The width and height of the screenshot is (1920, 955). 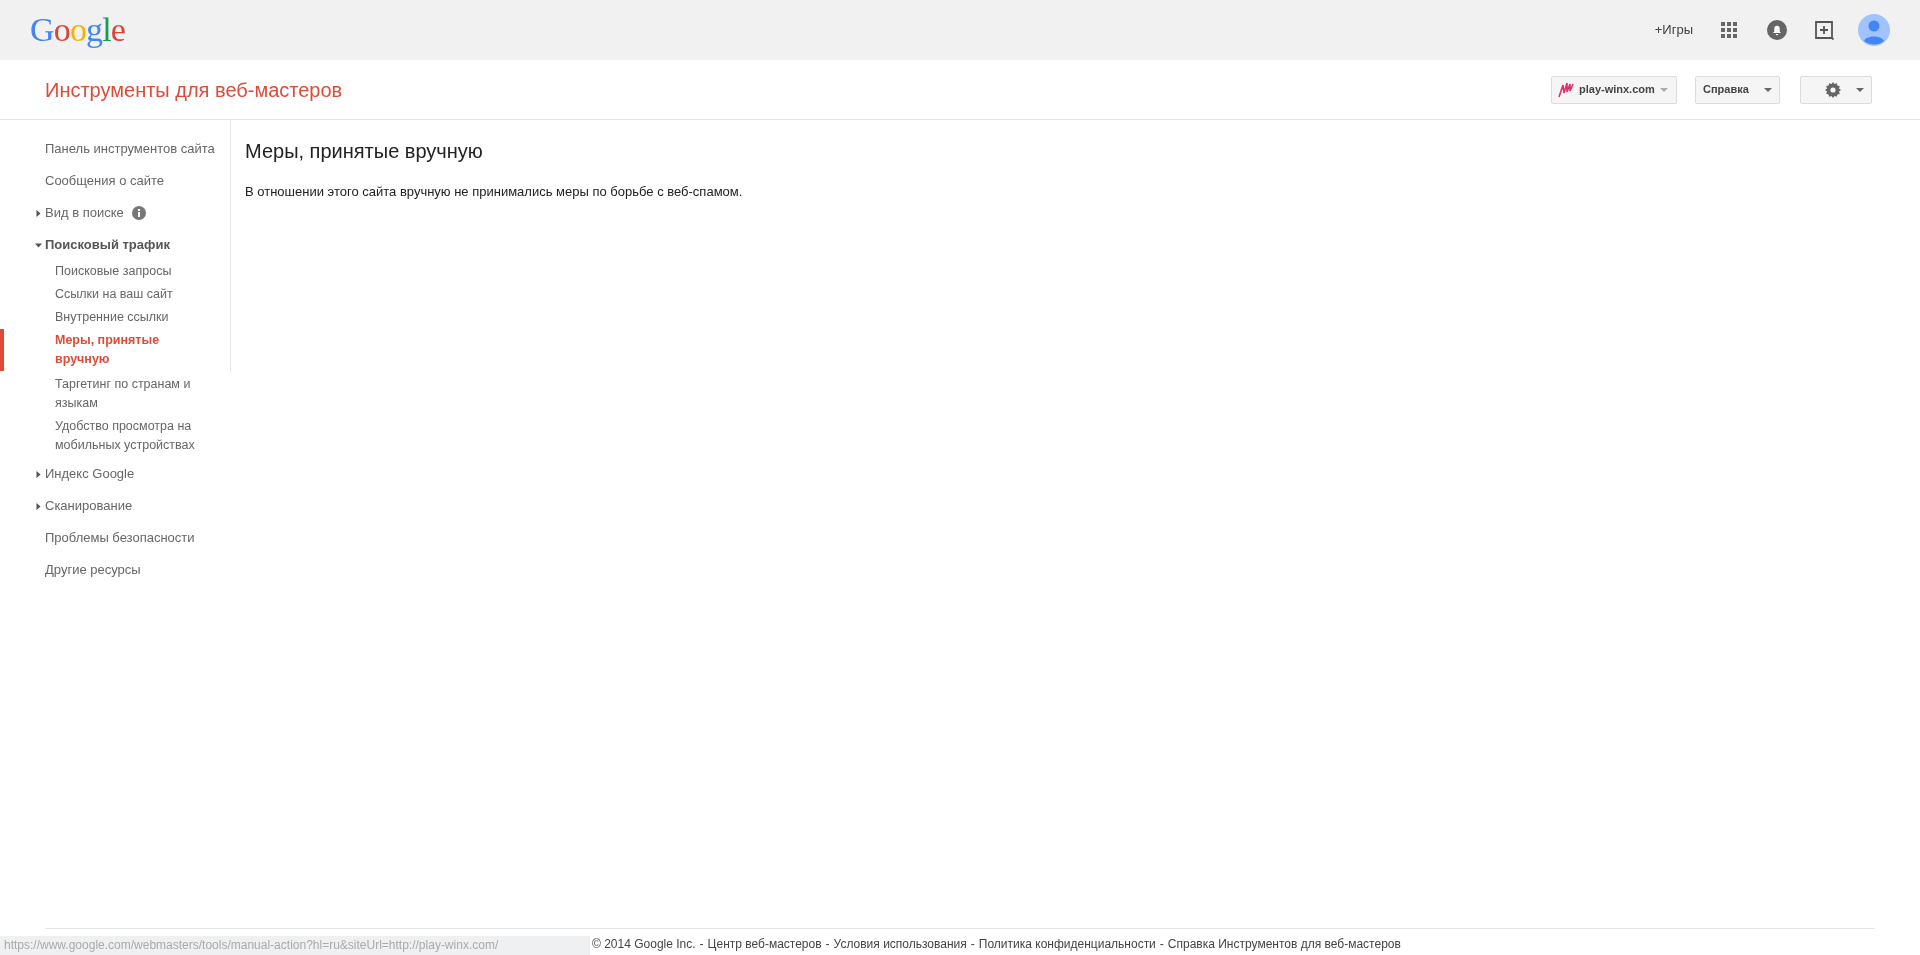 I want to click on share-plus-icon, so click(x=1824, y=30).